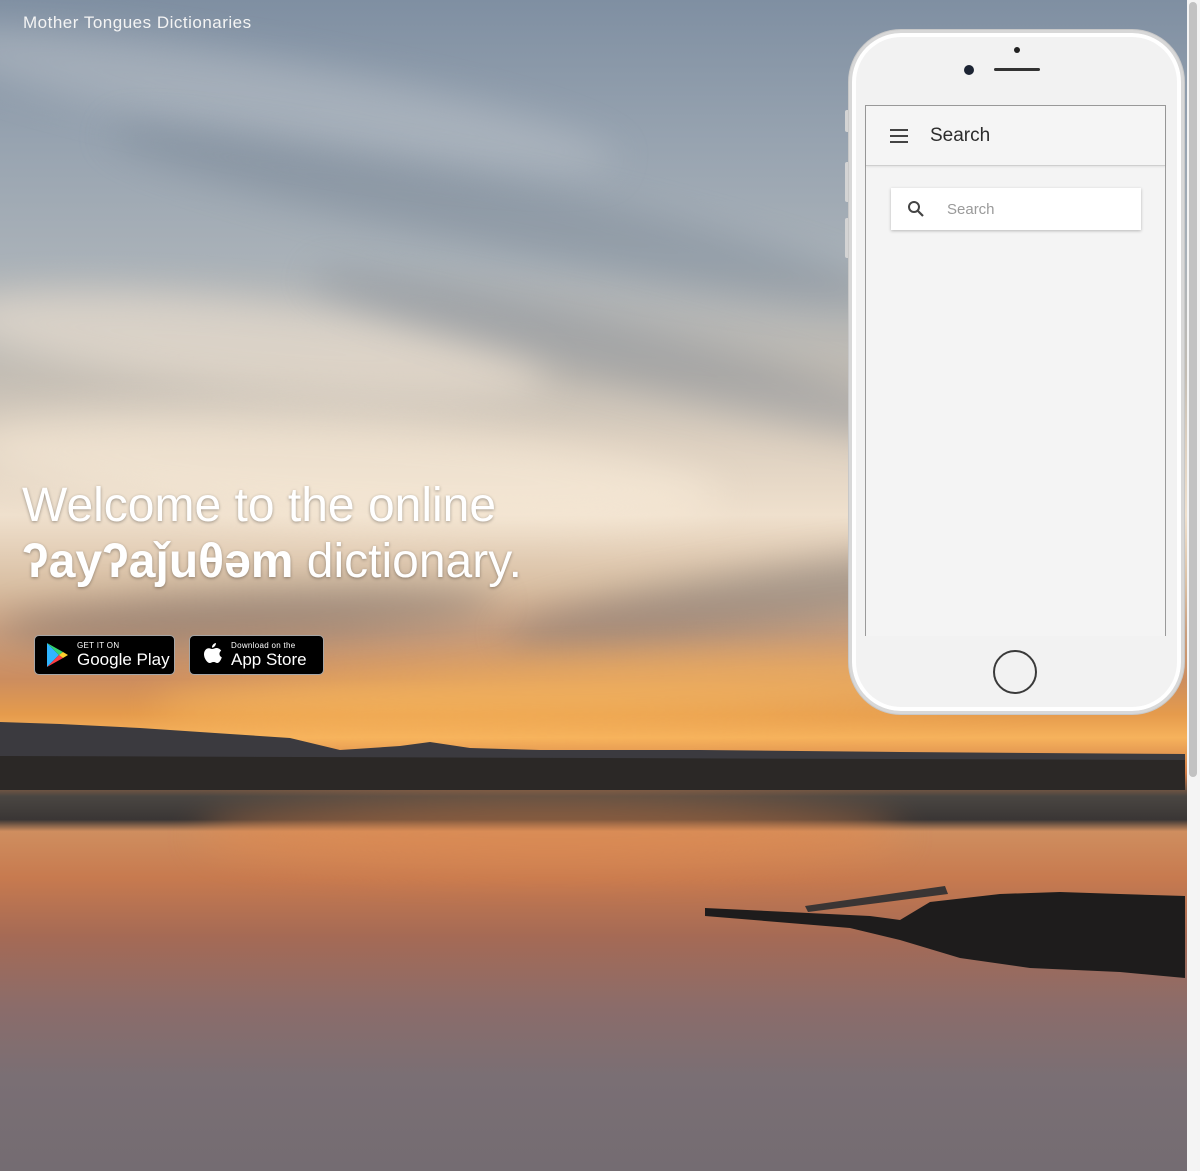  I want to click on phone-camera, so click(969, 70).